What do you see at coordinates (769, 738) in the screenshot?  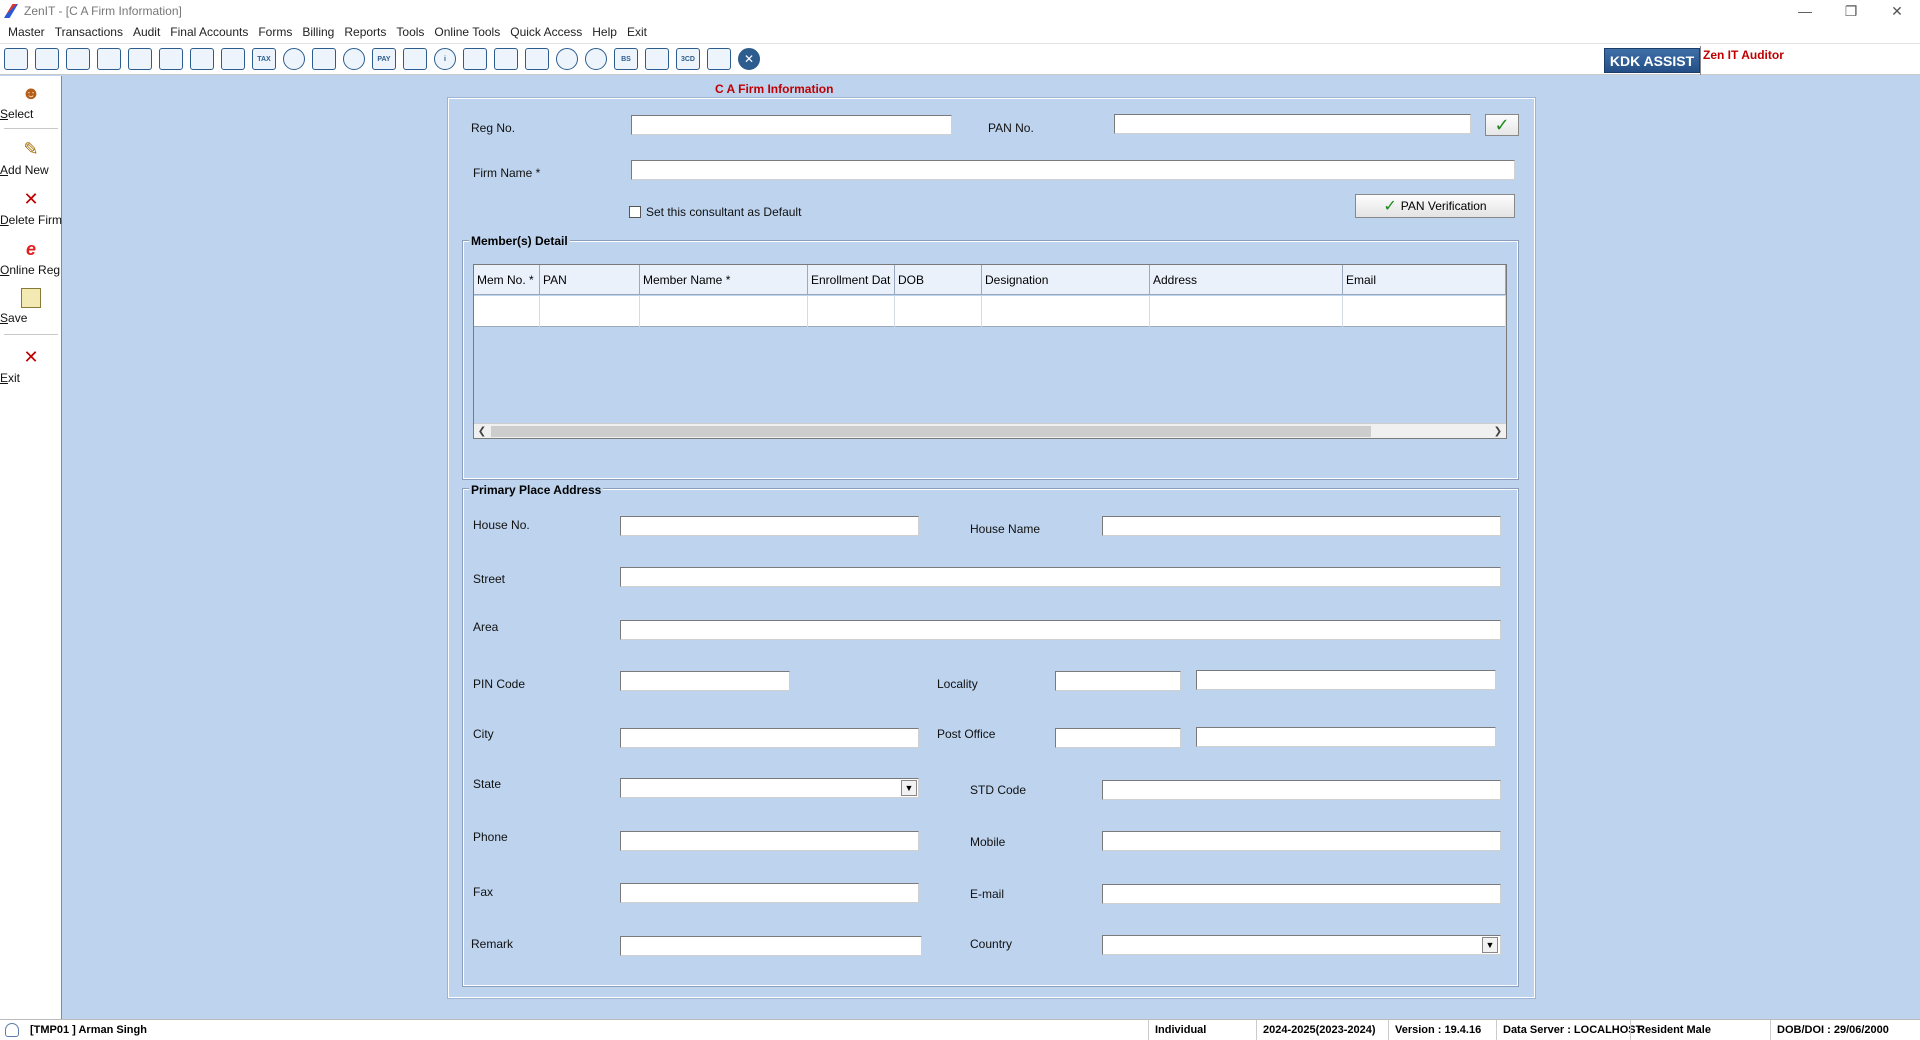 I see `city-input` at bounding box center [769, 738].